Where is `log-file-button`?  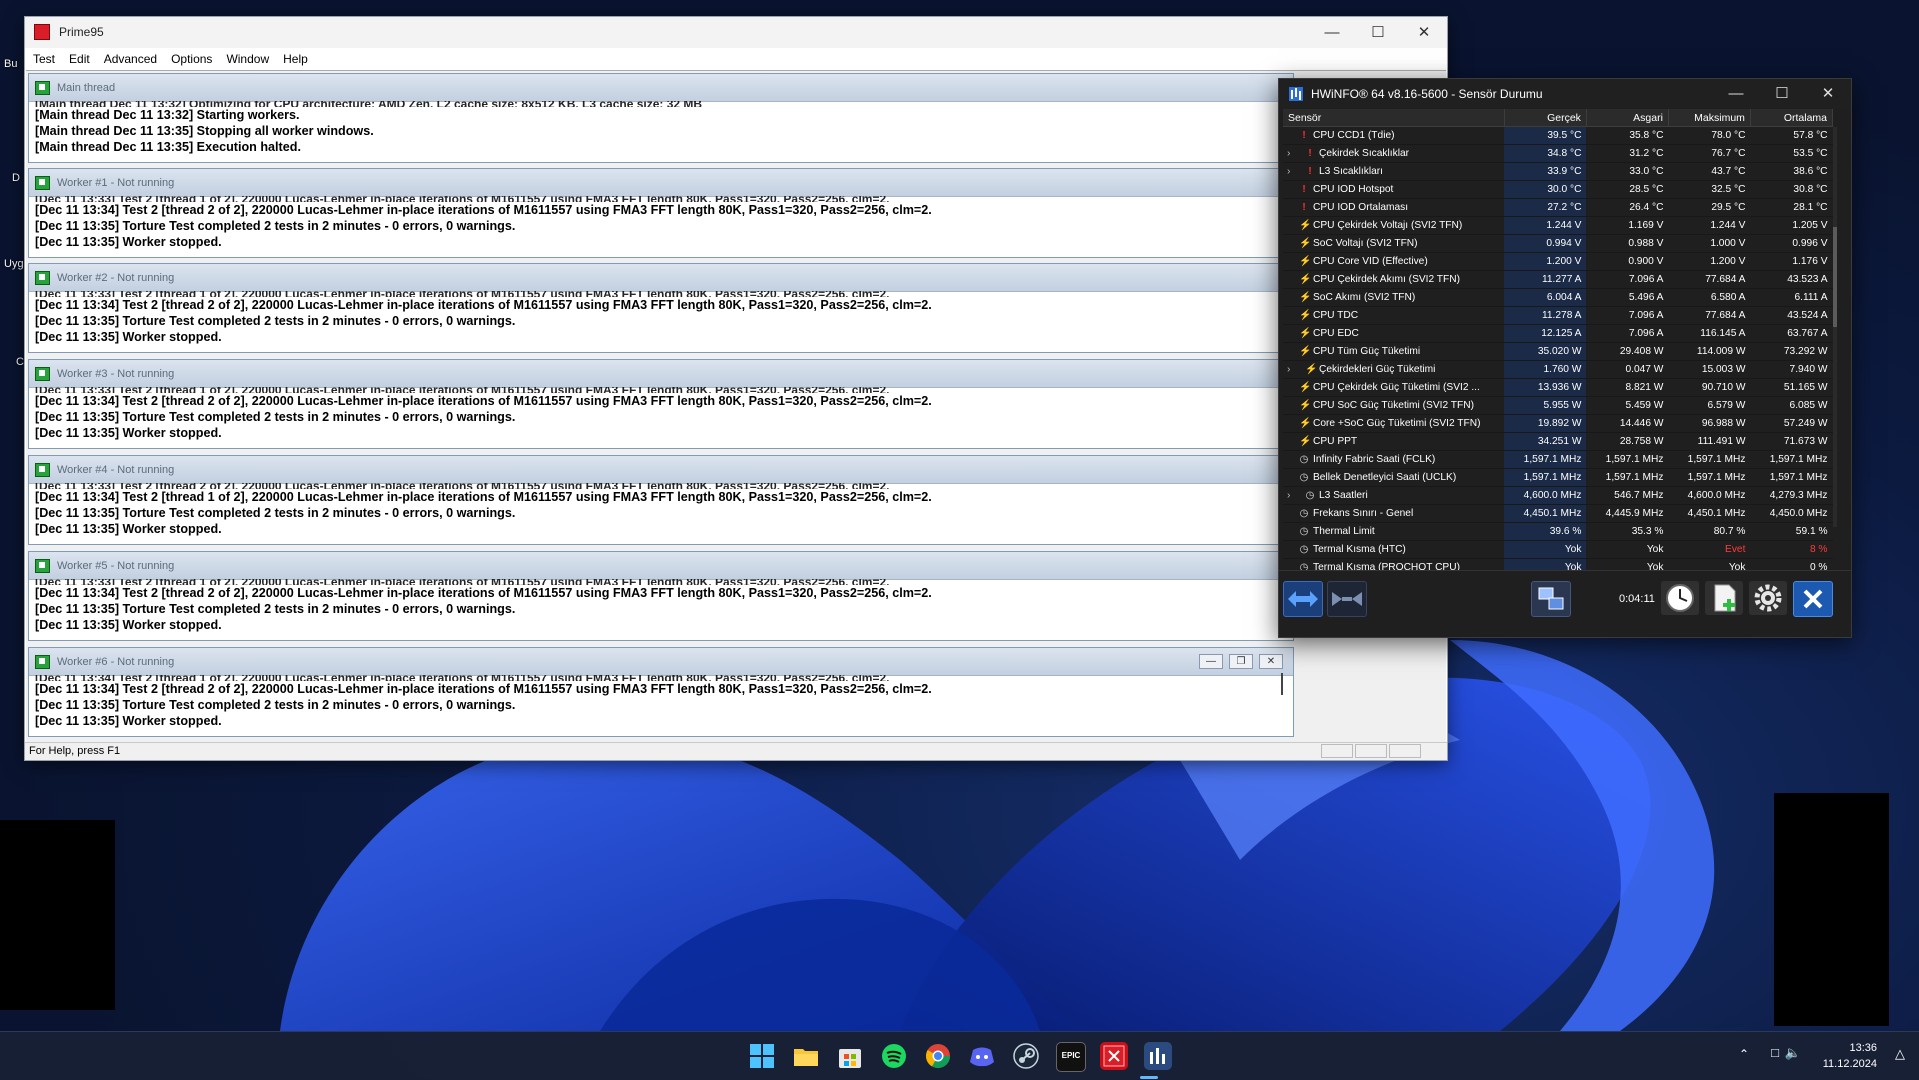 log-file-button is located at coordinates (1724, 598).